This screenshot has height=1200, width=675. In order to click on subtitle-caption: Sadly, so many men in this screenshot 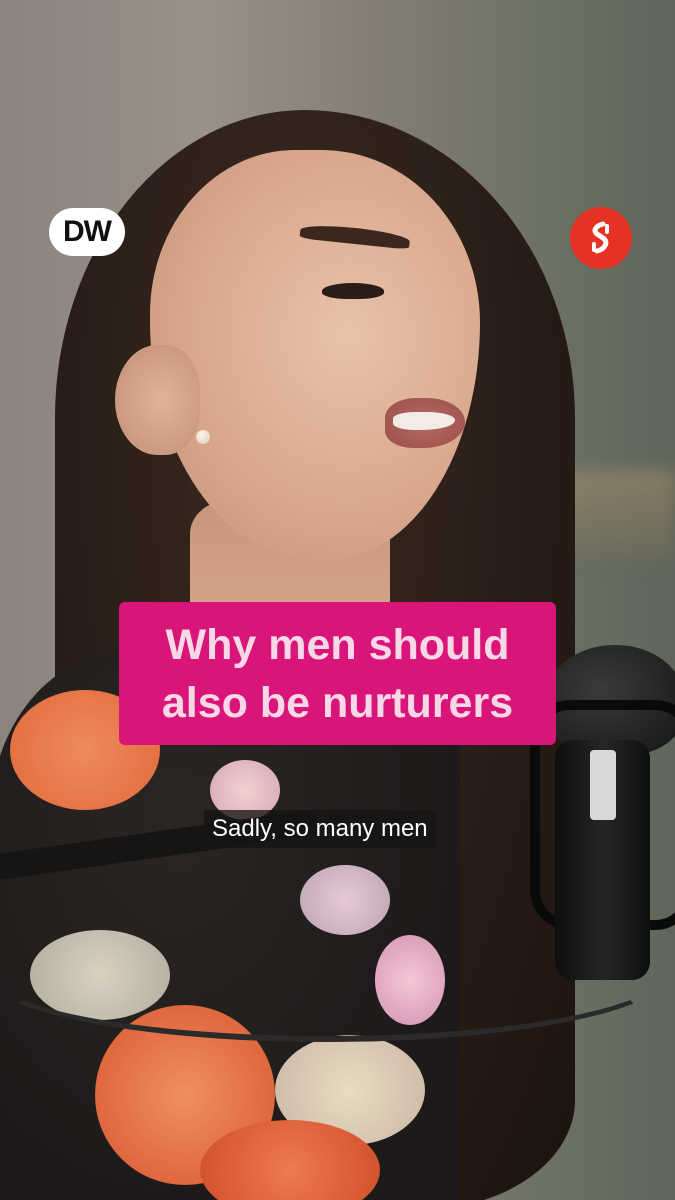, I will do `click(320, 829)`.